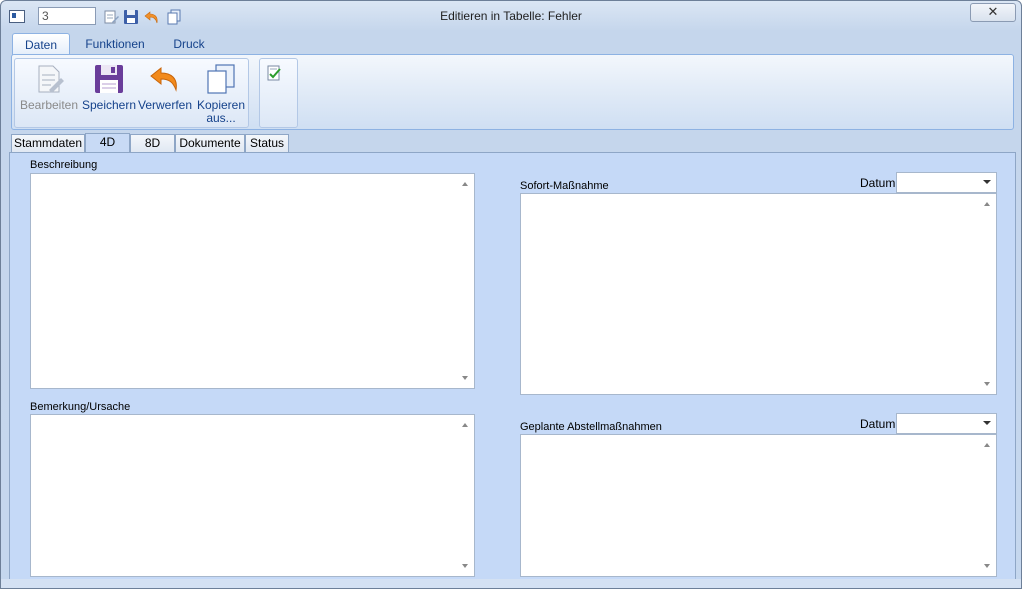 This screenshot has height=589, width=1022. I want to click on edit-button: Bearbeiten, so click(49, 87).